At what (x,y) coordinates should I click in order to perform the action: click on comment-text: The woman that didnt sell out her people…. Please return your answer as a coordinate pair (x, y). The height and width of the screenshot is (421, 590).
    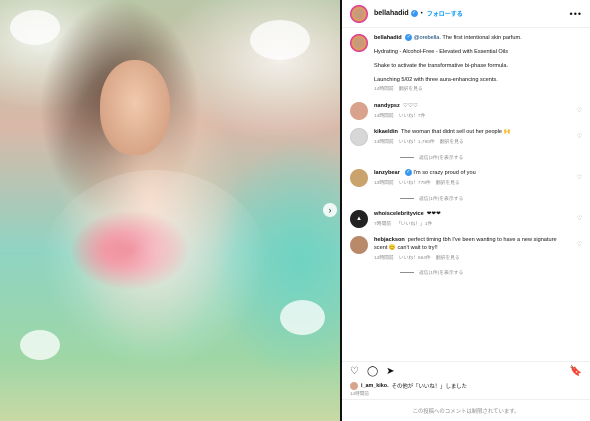
    Looking at the image, I should click on (455, 132).